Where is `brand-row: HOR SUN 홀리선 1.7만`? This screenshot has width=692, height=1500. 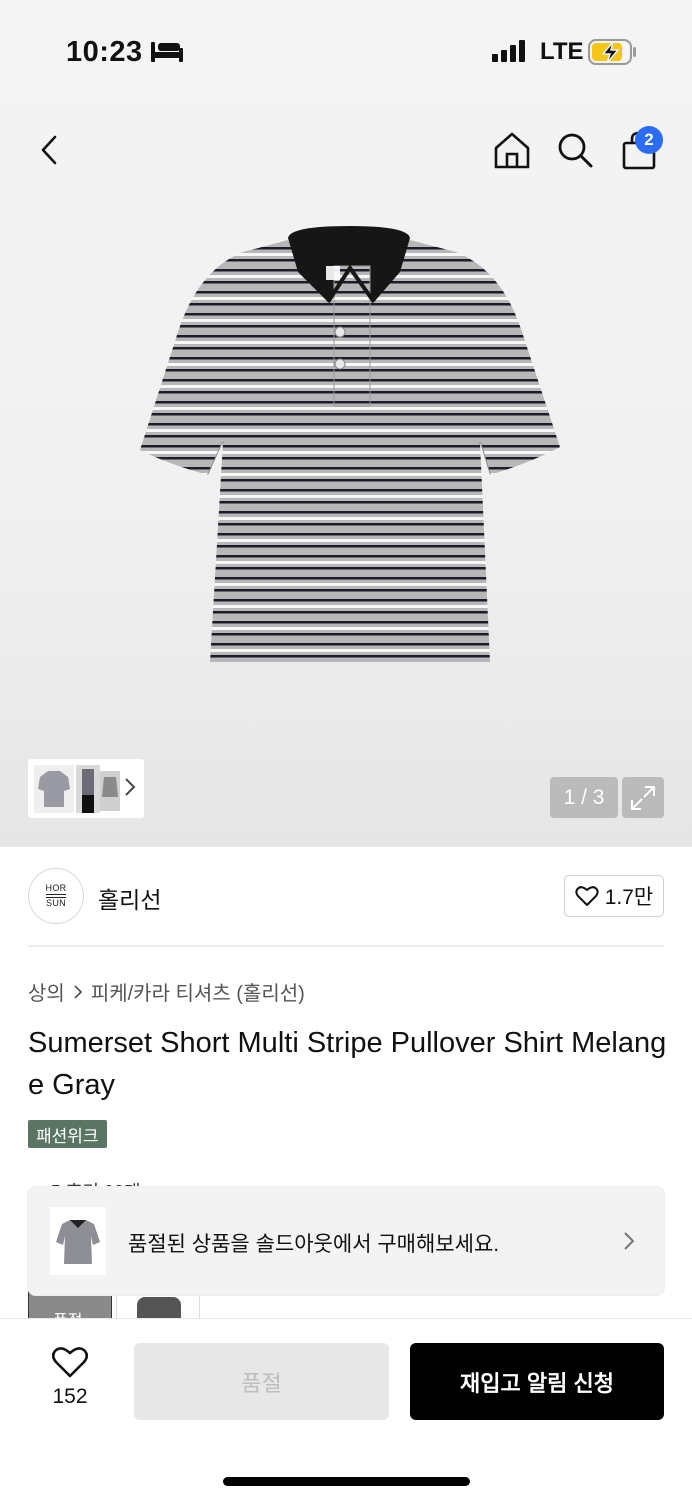
brand-row: HOR SUN 홀리선 1.7만 is located at coordinates (346, 897).